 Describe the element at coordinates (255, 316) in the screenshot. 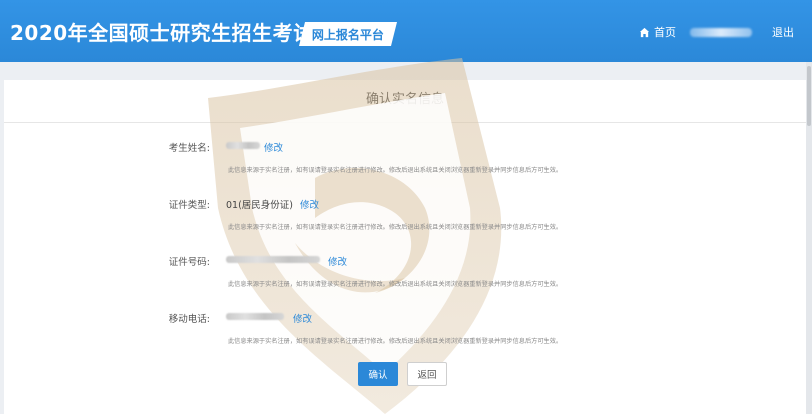

I see `mobile-value-redacted` at that location.